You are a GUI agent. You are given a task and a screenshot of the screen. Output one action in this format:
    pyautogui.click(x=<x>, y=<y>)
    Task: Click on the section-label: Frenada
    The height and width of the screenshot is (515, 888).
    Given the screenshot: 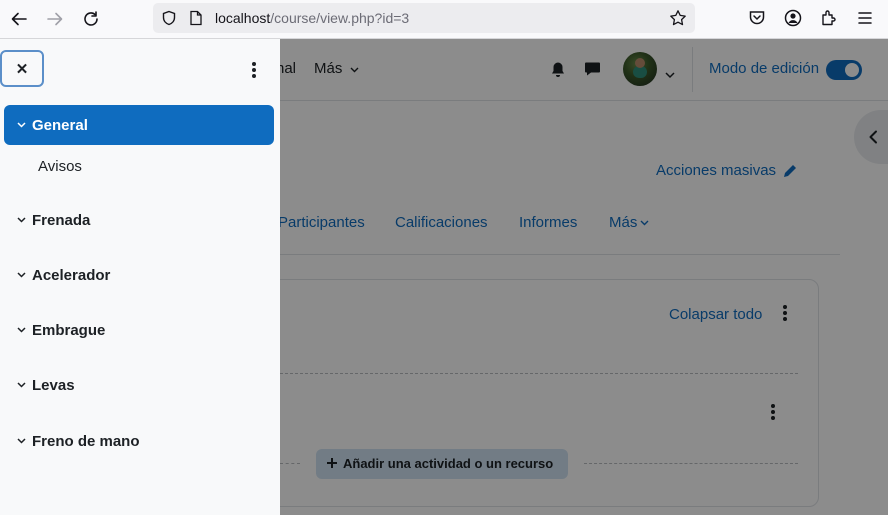 What is the action you would take?
    pyautogui.click(x=61, y=220)
    